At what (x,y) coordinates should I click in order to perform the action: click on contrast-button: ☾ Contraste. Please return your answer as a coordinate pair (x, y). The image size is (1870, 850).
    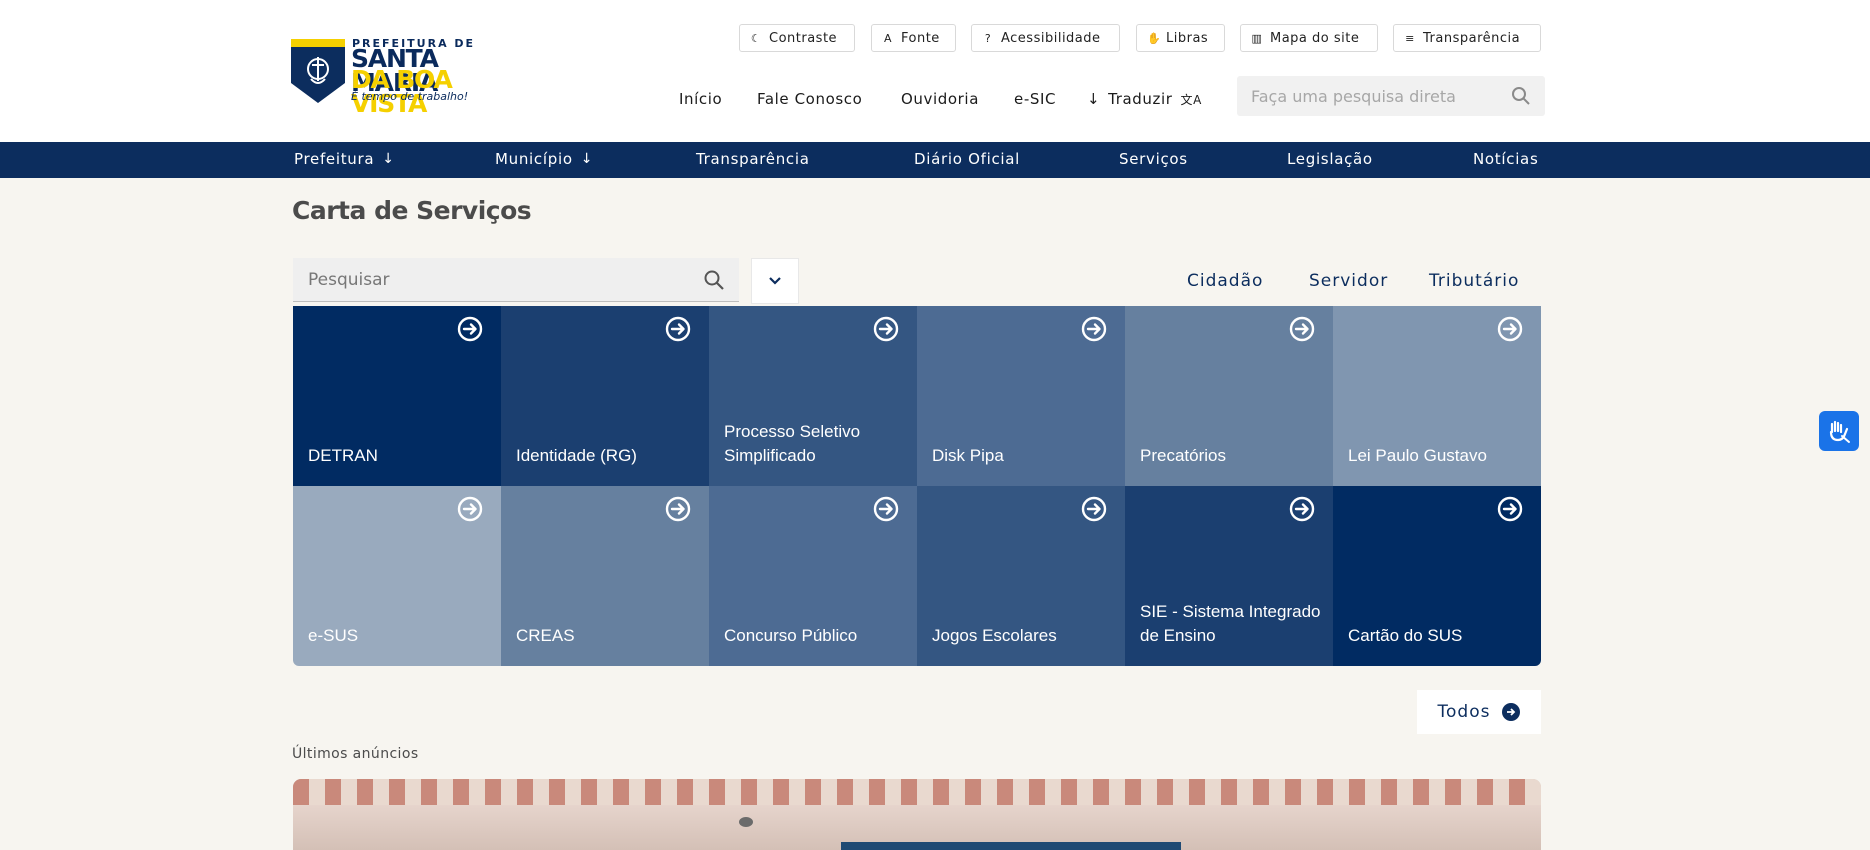
    Looking at the image, I should click on (797, 38).